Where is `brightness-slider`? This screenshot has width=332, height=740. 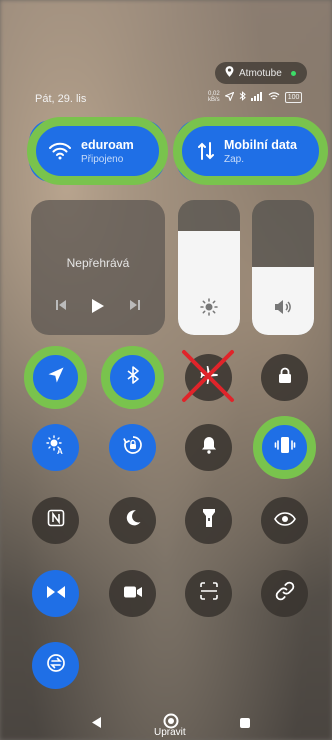 brightness-slider is located at coordinates (209, 267).